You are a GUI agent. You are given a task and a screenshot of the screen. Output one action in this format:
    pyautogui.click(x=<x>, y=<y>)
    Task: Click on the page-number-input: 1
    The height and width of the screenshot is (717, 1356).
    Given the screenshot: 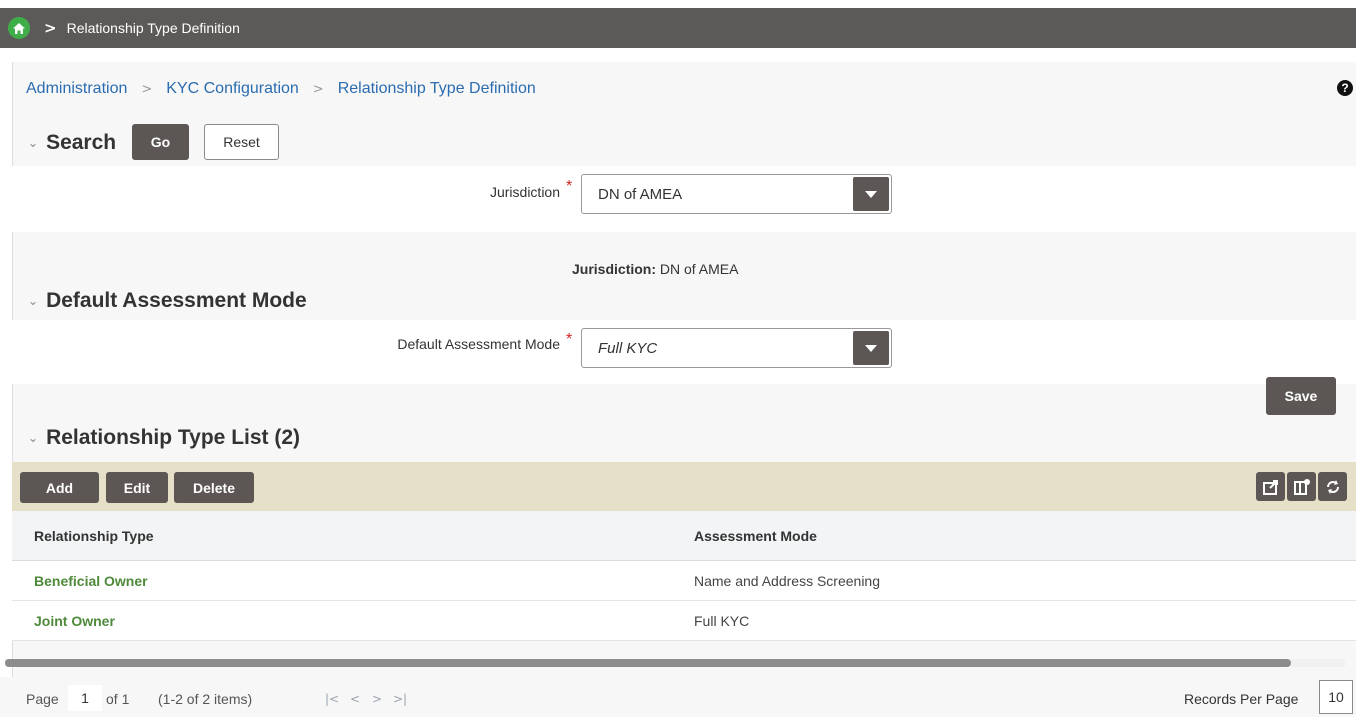 What is the action you would take?
    pyautogui.click(x=85, y=698)
    